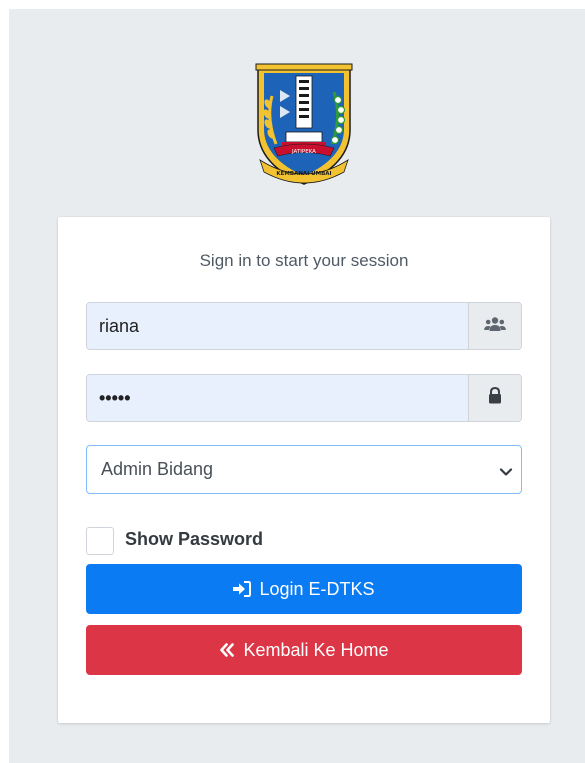 This screenshot has height=763, width=585. I want to click on password-addon, so click(494, 398).